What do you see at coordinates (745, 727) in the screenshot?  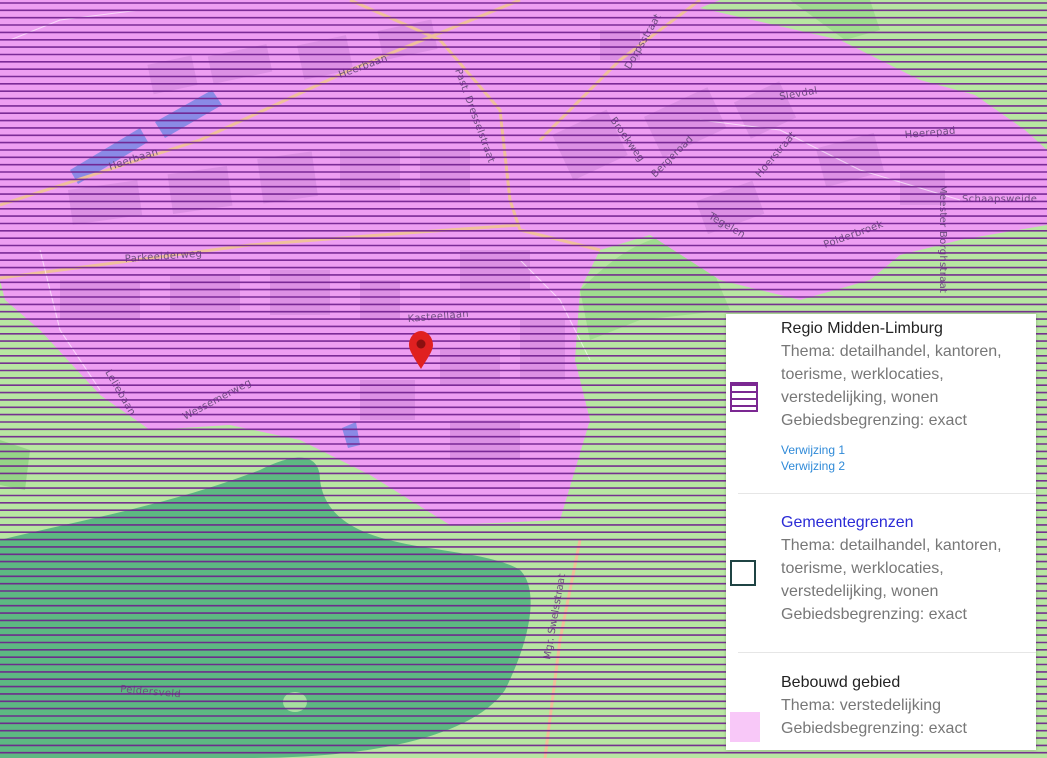 I see `filled-area-icon` at bounding box center [745, 727].